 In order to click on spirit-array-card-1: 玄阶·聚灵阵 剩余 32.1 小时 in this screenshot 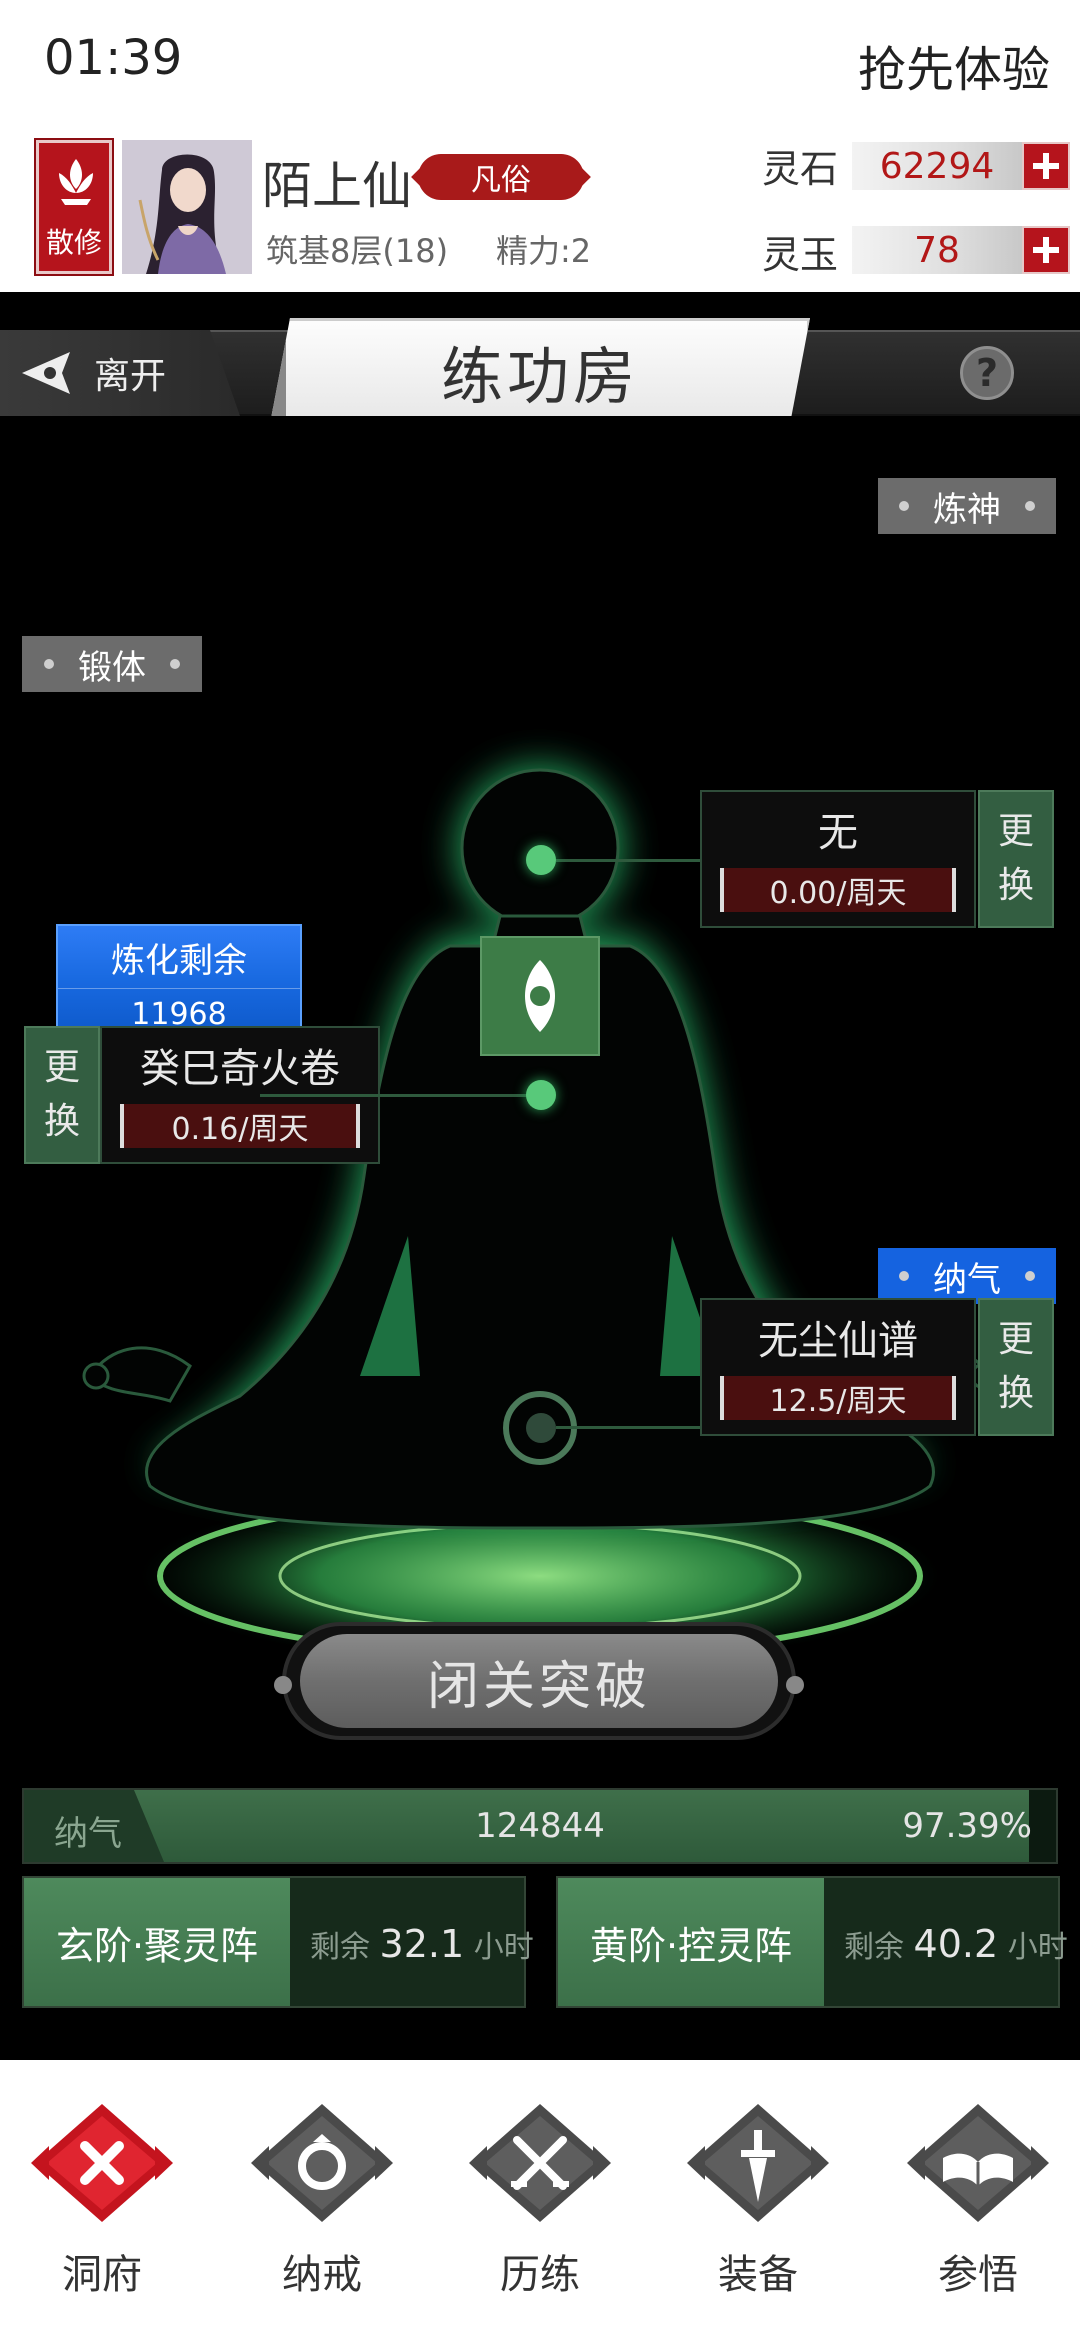, I will do `click(278, 1942)`.